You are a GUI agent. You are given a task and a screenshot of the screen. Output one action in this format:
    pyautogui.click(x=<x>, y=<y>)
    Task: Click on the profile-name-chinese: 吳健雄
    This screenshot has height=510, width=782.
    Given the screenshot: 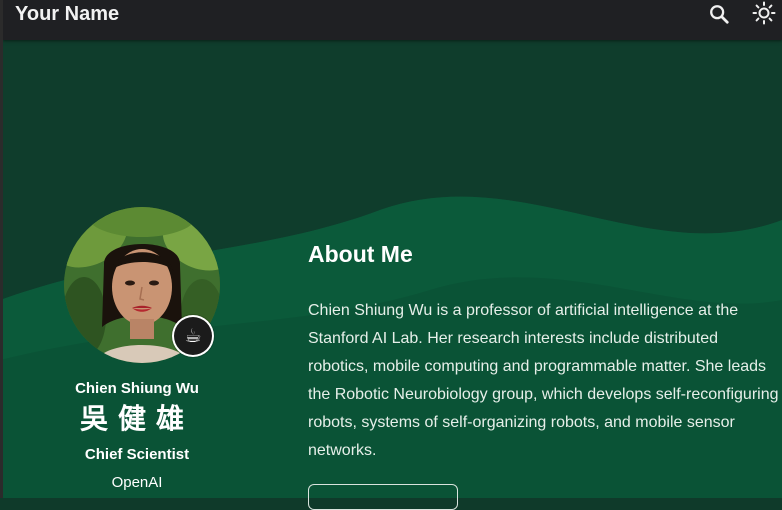 What is the action you would take?
    pyautogui.click(x=136, y=418)
    